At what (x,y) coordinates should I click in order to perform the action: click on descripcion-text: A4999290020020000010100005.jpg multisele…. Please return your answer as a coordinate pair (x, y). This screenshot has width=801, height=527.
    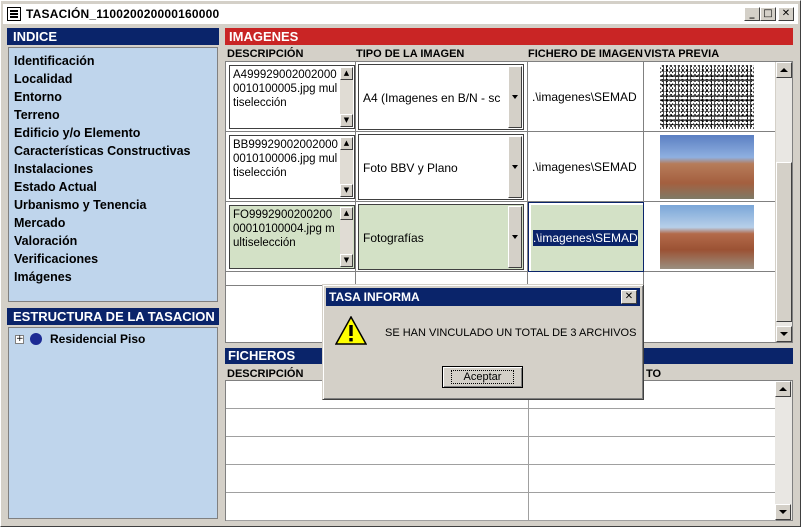
    Looking at the image, I should click on (285, 89).